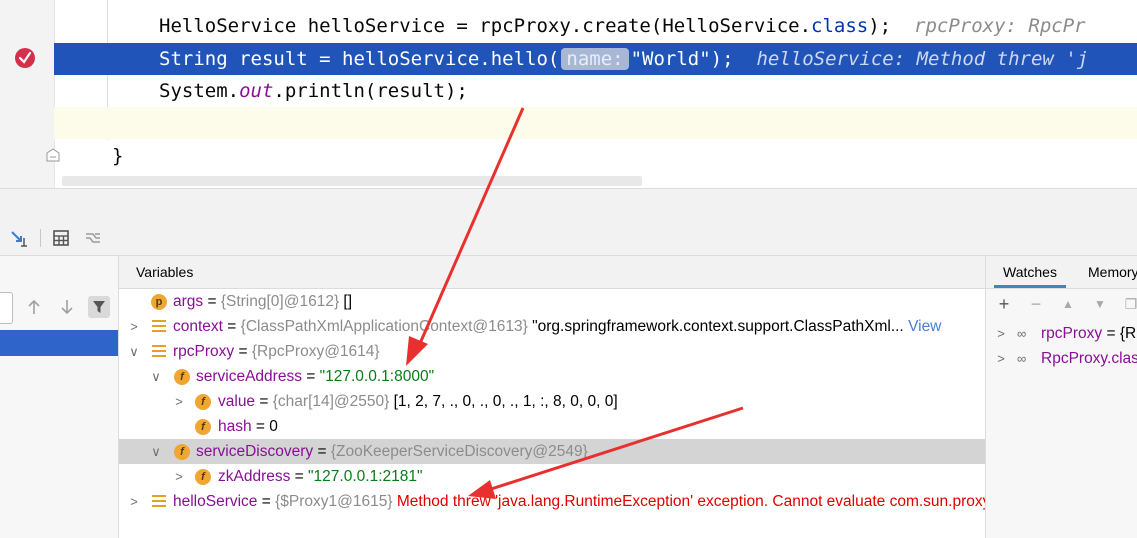 The width and height of the screenshot is (1137, 538). What do you see at coordinates (165, 272) in the screenshot?
I see `variables-title: Variables` at bounding box center [165, 272].